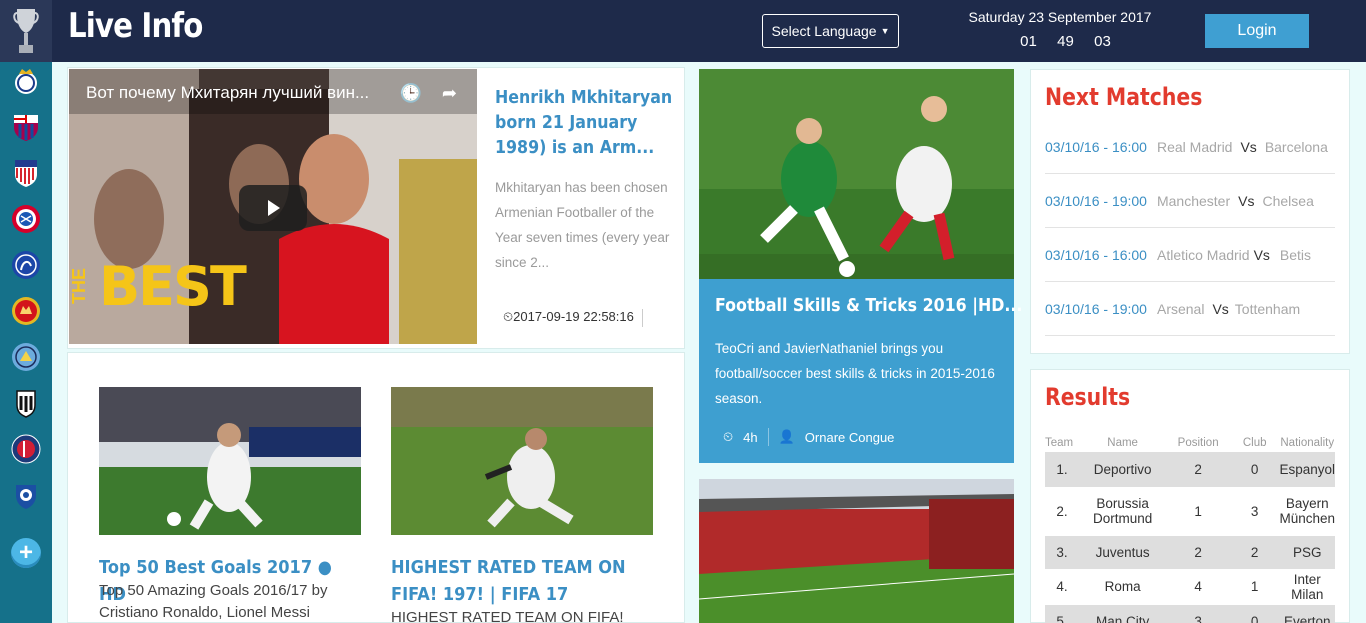 This screenshot has height=623, width=1366. I want to click on cell-nationality: Everton, so click(1307, 613).